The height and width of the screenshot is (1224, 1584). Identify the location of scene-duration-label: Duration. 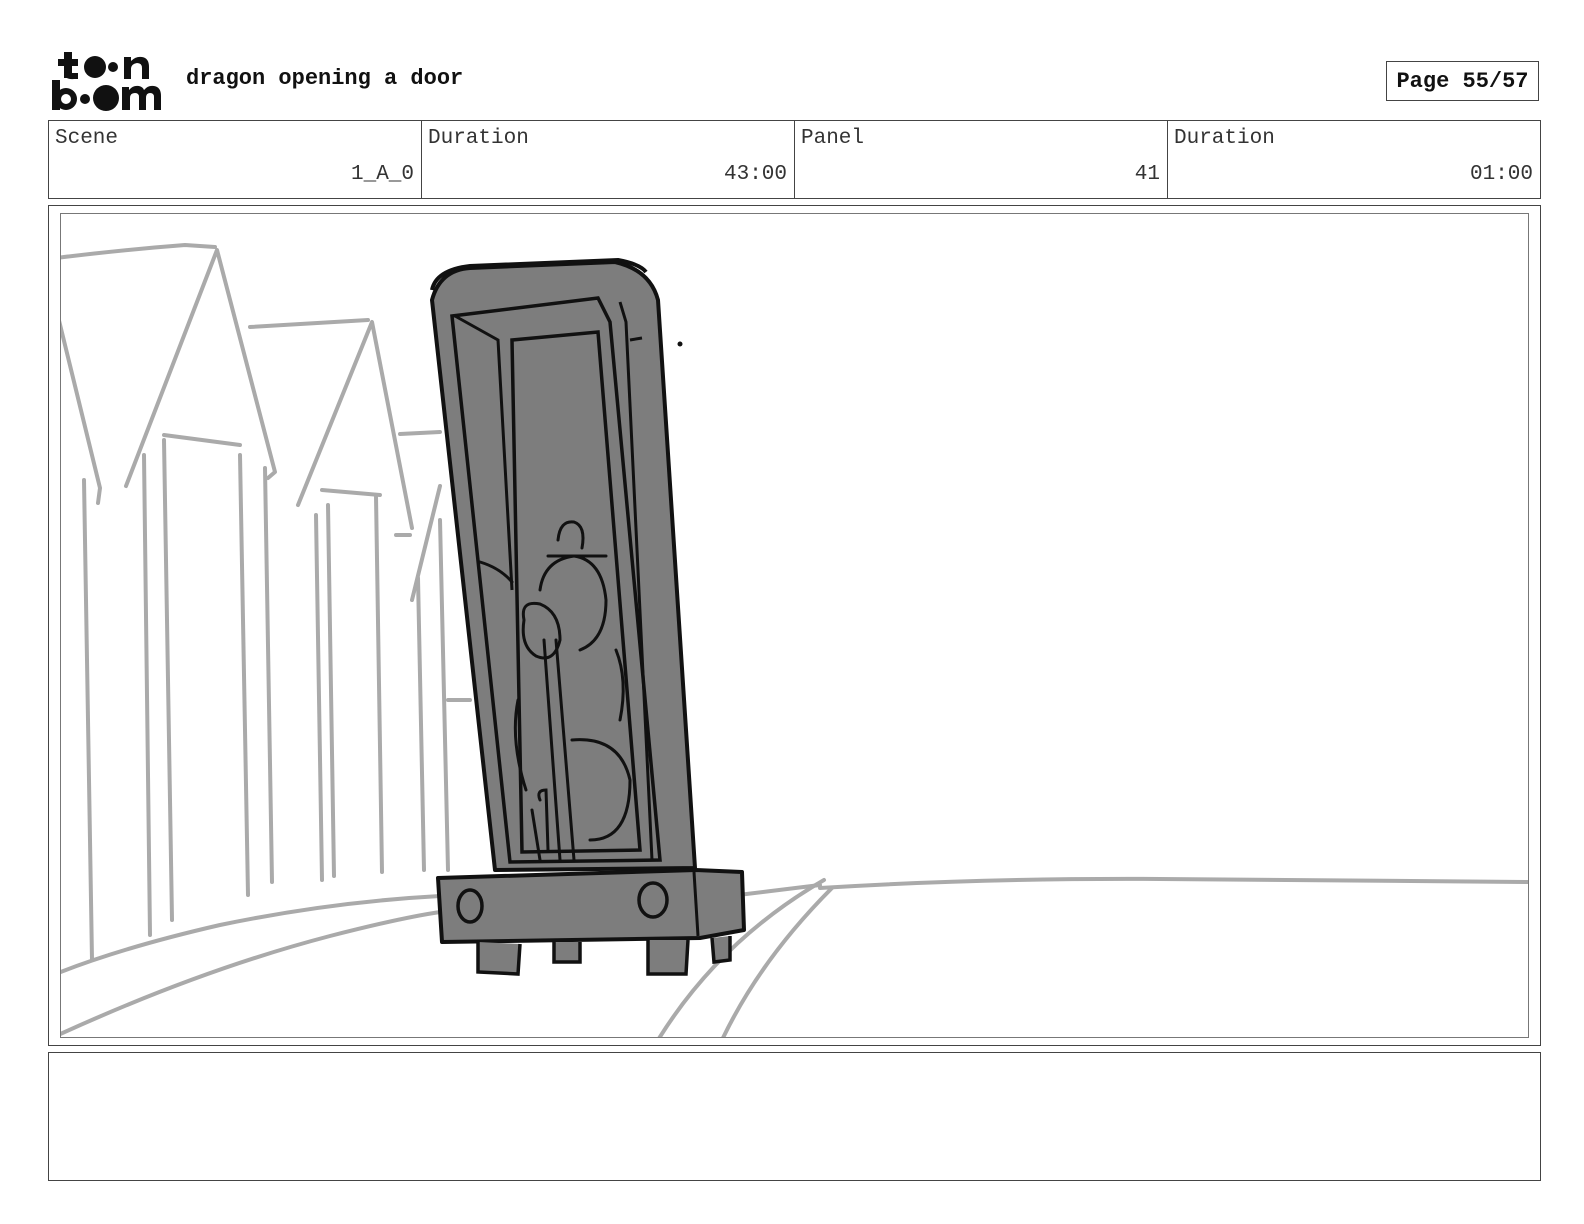
(478, 138).